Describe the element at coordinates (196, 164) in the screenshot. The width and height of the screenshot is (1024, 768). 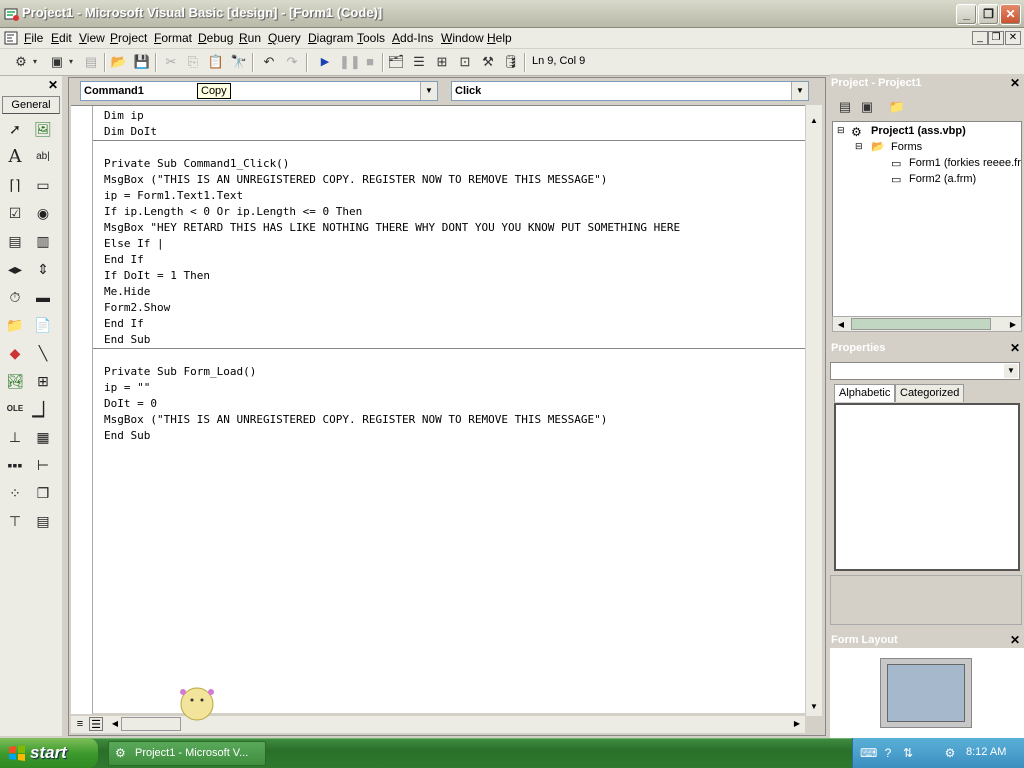
I see `code-line: Private Sub Command1_Click()` at that location.